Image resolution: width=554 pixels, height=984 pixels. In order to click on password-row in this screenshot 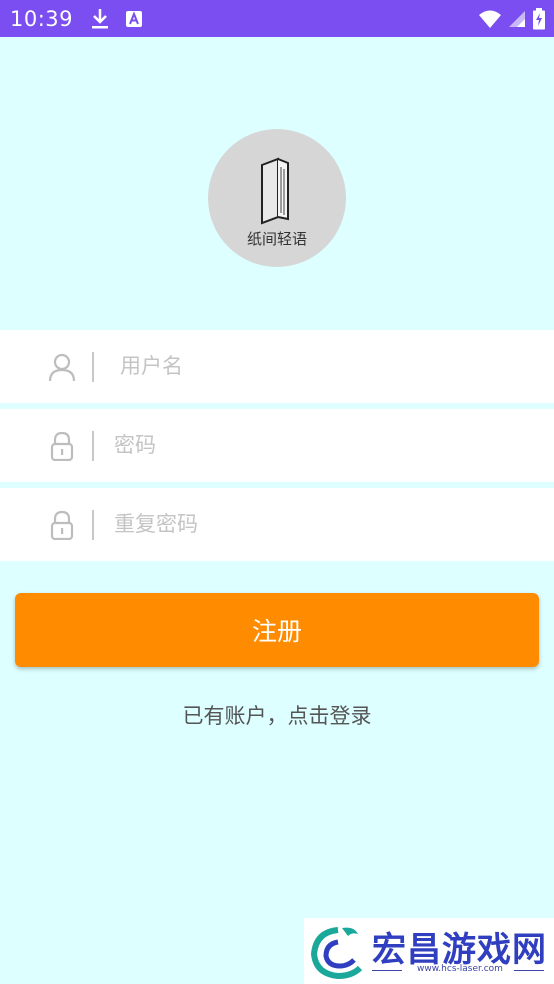, I will do `click(277, 445)`.